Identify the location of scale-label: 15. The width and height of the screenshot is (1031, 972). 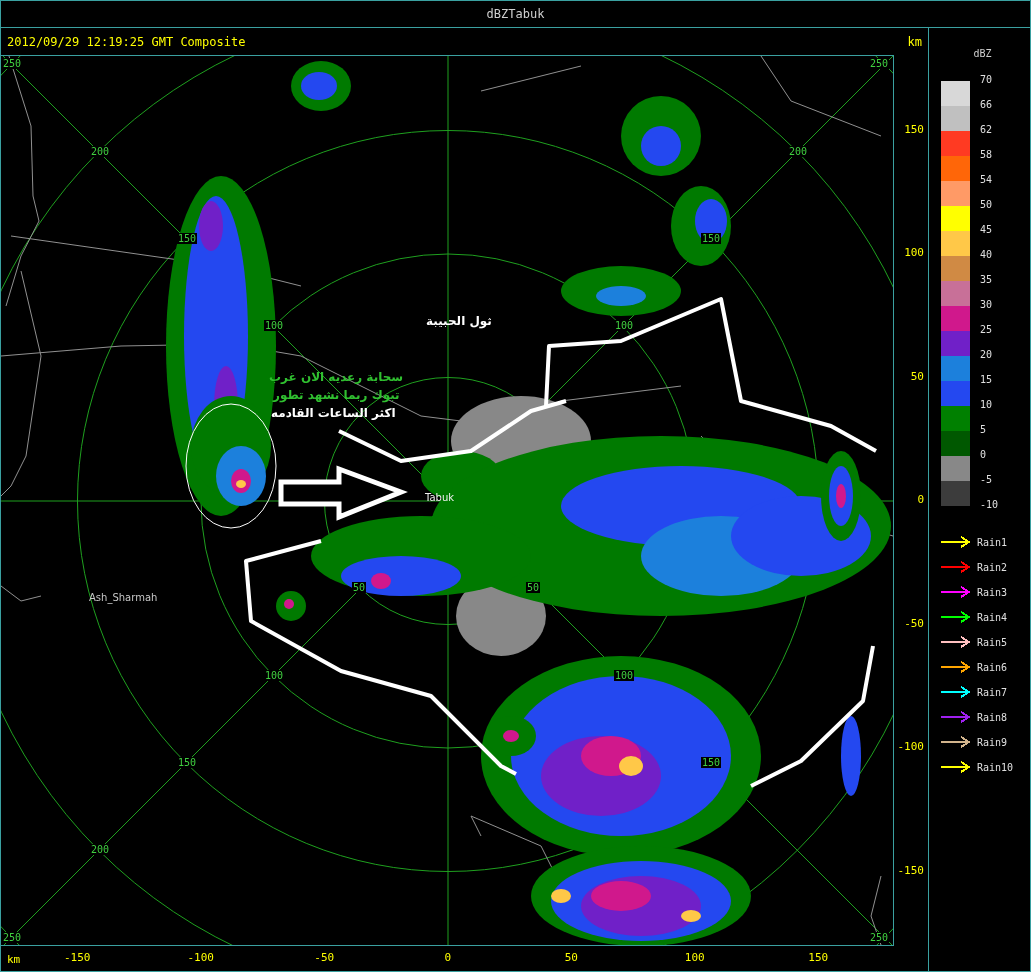
(986, 379).